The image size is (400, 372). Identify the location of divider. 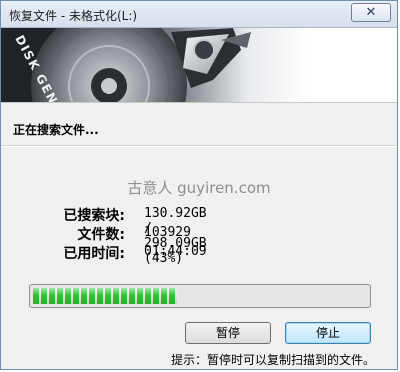
(199, 146).